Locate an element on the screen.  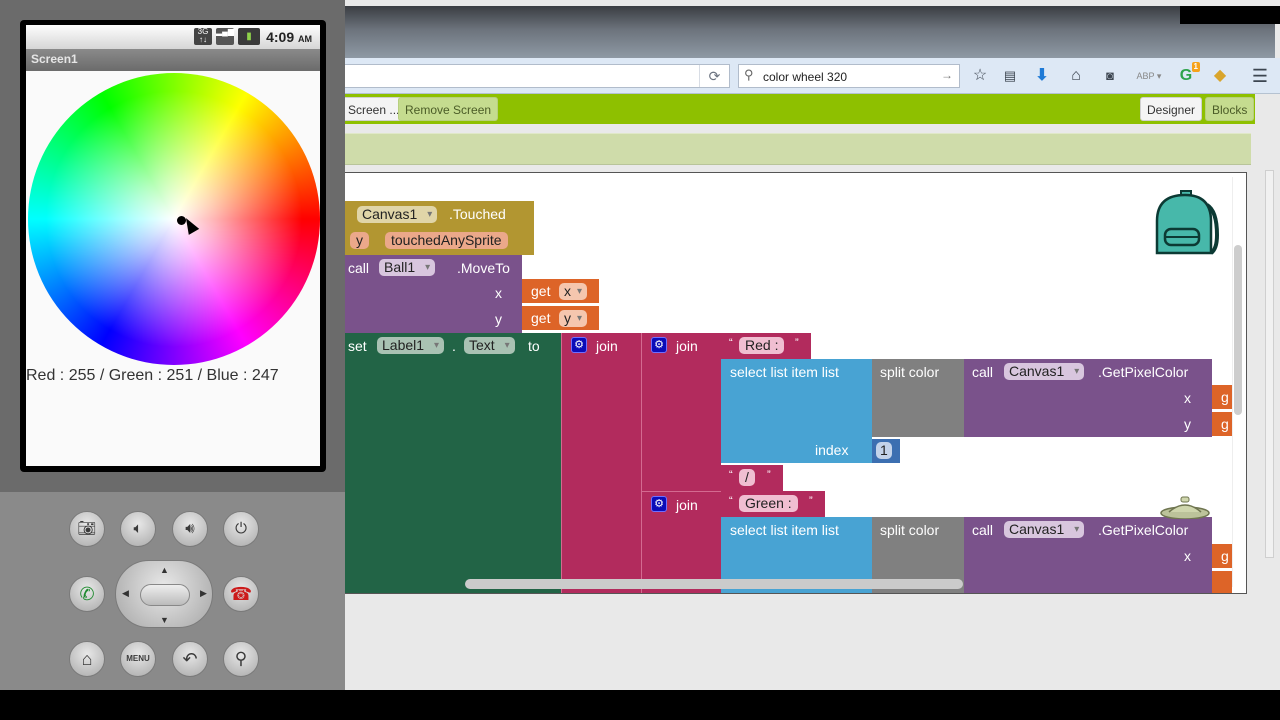
blocks-button: Blocks is located at coordinates (1230, 109).